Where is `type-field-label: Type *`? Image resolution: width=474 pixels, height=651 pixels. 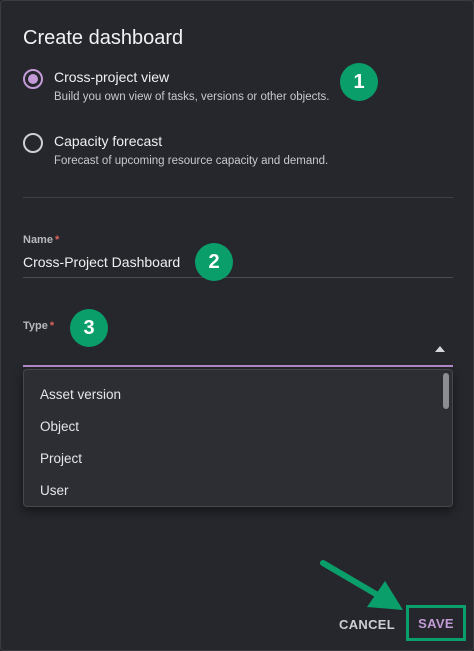
type-field-label: Type * is located at coordinates (38, 326).